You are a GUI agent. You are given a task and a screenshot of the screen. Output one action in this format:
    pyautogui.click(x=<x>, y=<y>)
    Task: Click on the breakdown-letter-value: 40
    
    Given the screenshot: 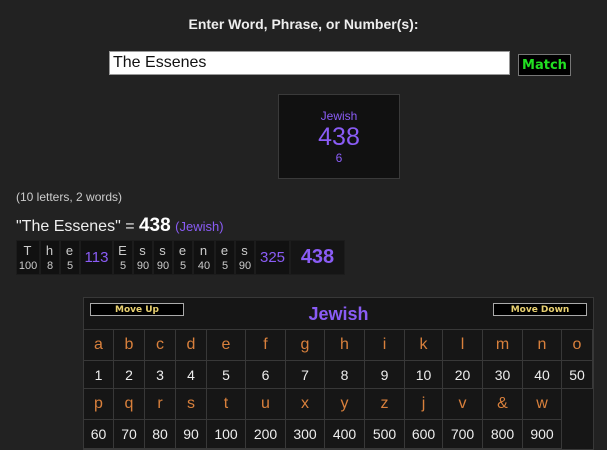 What is the action you would take?
    pyautogui.click(x=204, y=265)
    